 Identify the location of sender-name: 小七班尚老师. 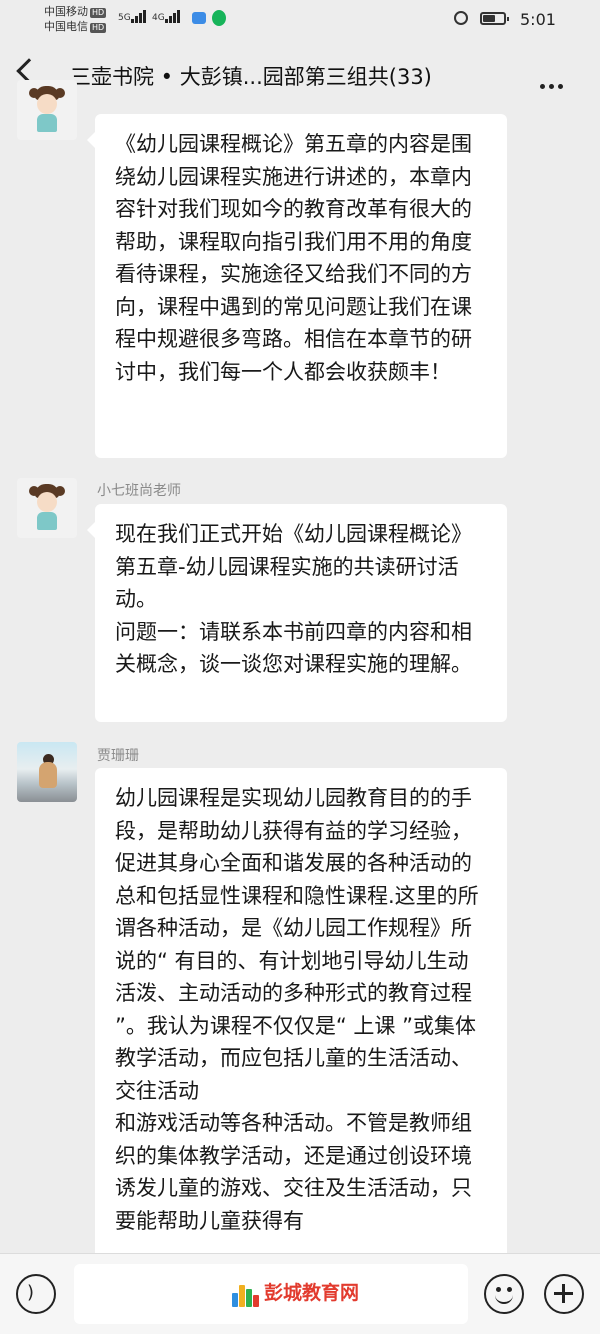
(139, 491).